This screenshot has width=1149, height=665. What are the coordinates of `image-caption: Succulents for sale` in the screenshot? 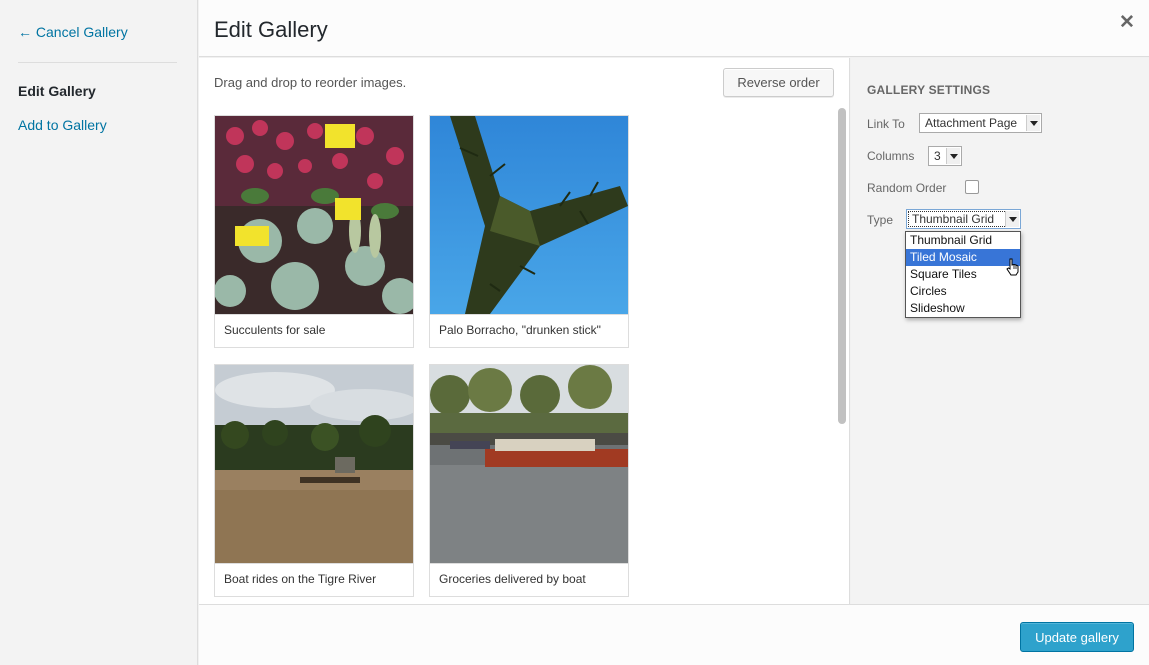 It's located at (314, 331).